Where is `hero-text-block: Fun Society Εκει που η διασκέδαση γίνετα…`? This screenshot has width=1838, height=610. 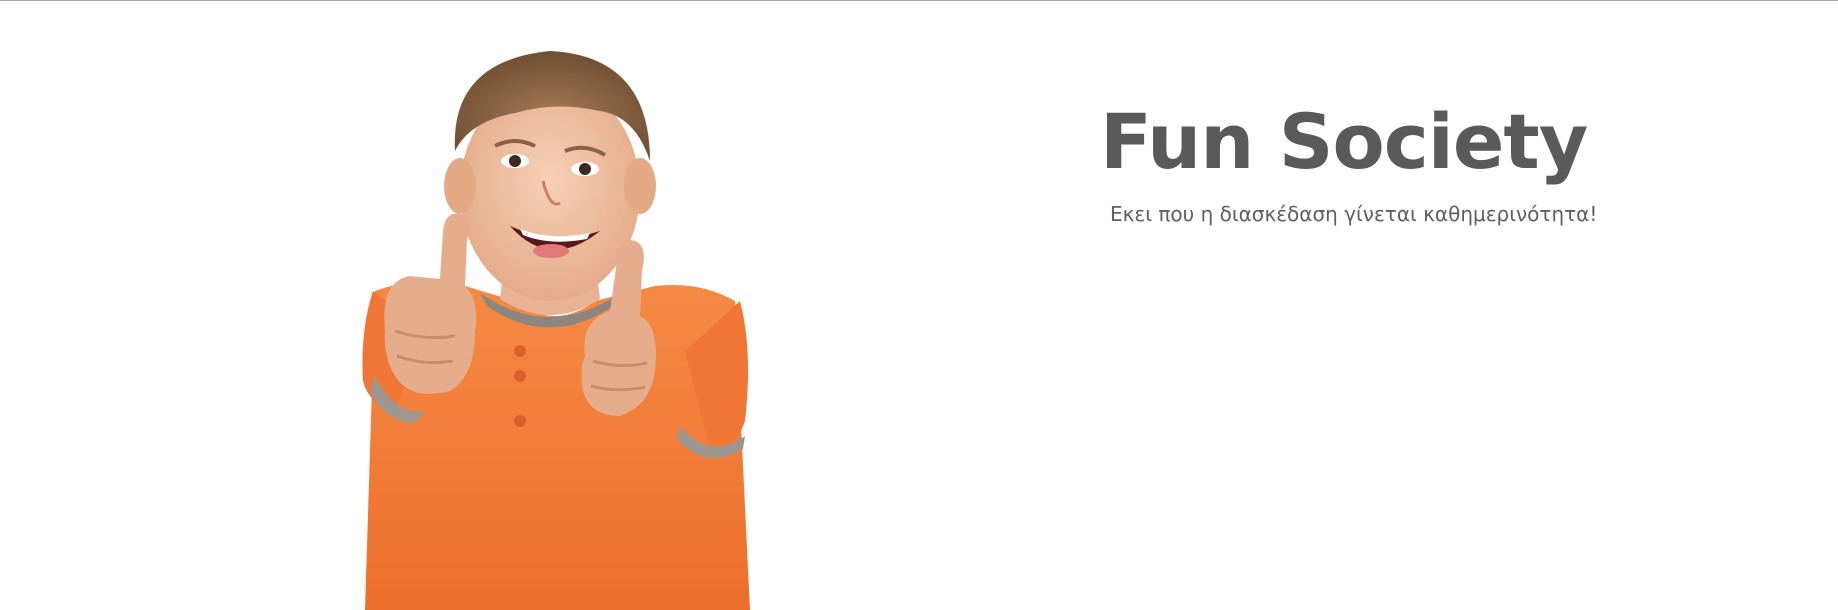
hero-text-block: Fun Society Εκει που η διασκέδαση γίνετα… is located at coordinates (1420, 162).